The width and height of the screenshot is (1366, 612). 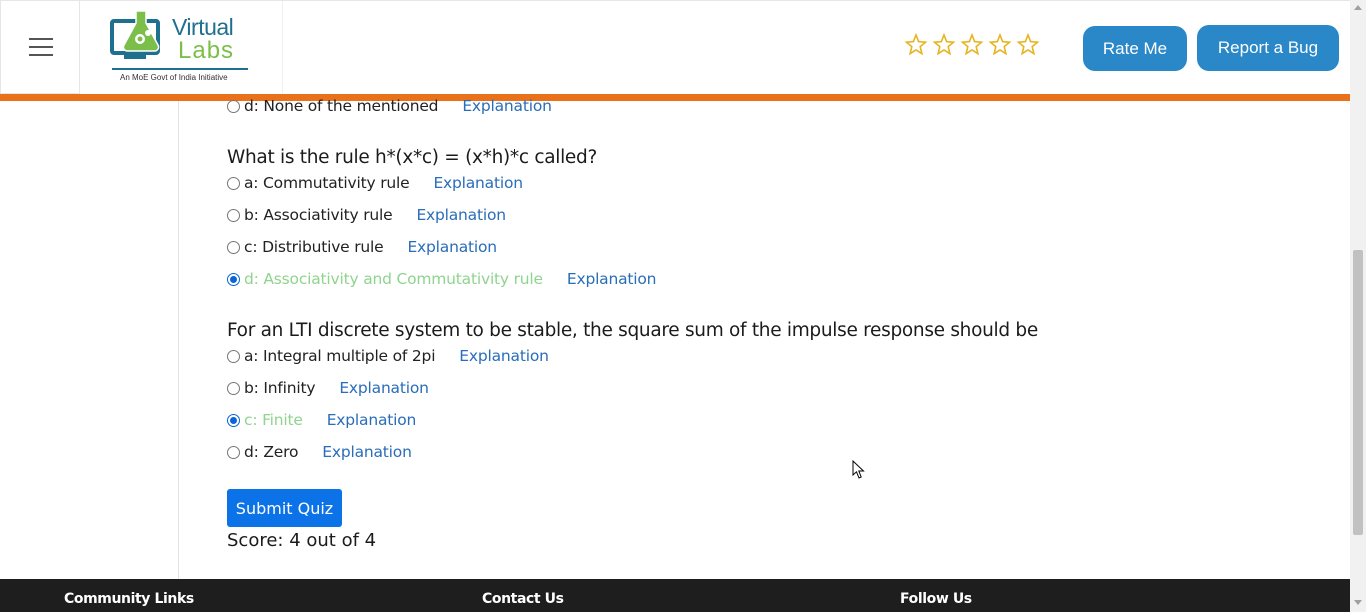 I want to click on logo-word-labs: Labs, so click(x=206, y=50).